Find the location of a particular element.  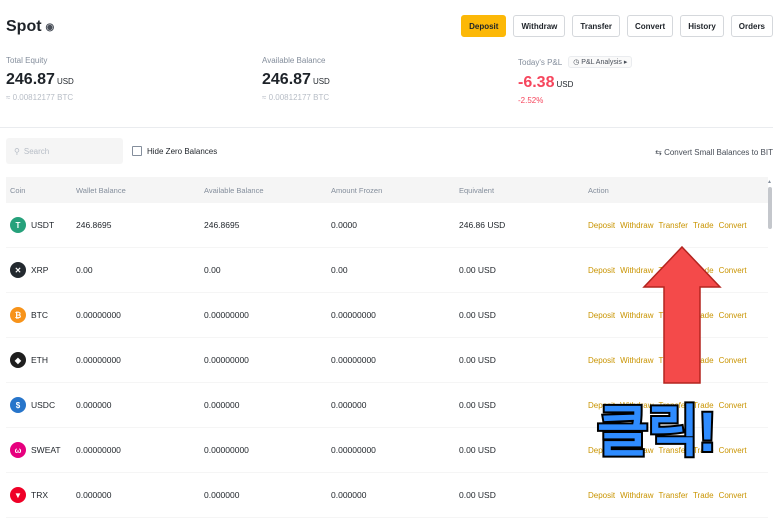

total-equity-unit: USD is located at coordinates (65, 81).